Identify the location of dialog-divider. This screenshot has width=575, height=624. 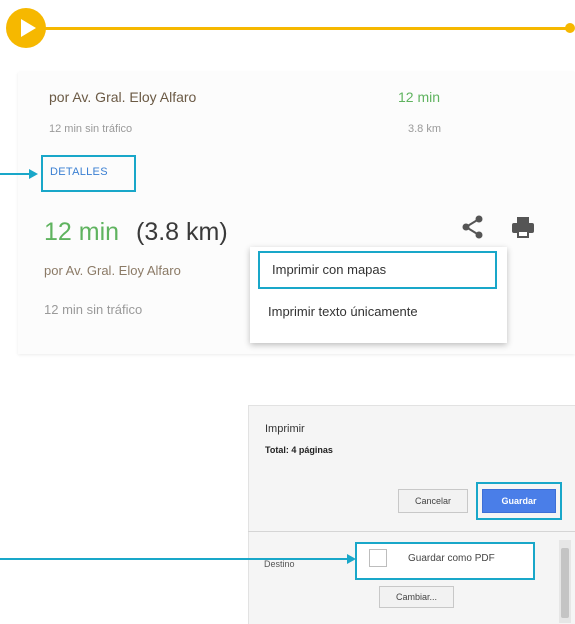
(411, 531).